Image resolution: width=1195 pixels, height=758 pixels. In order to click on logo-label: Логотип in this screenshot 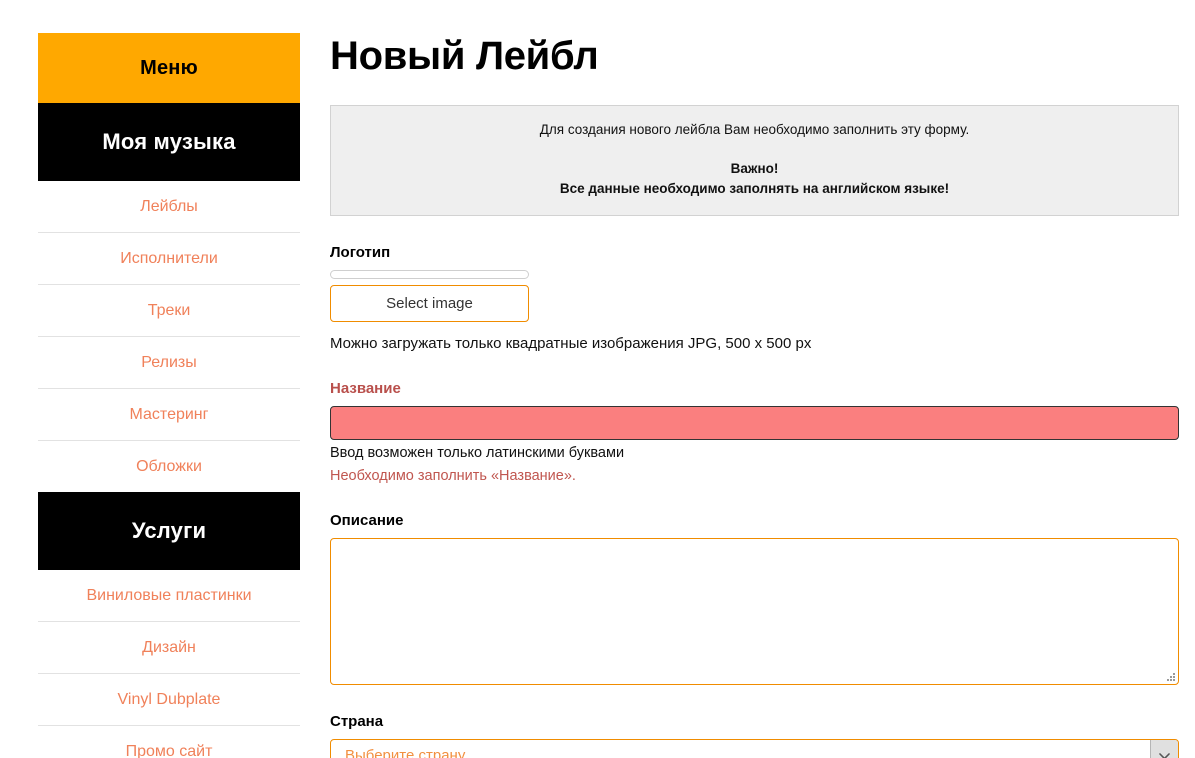, I will do `click(360, 252)`.